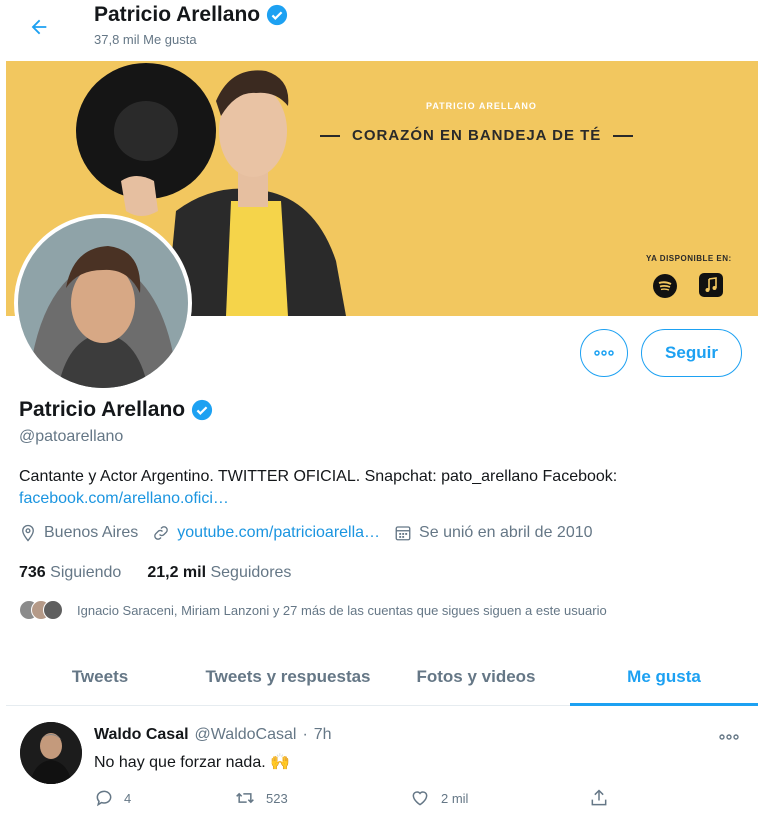  I want to click on back-button, so click(39, 27).